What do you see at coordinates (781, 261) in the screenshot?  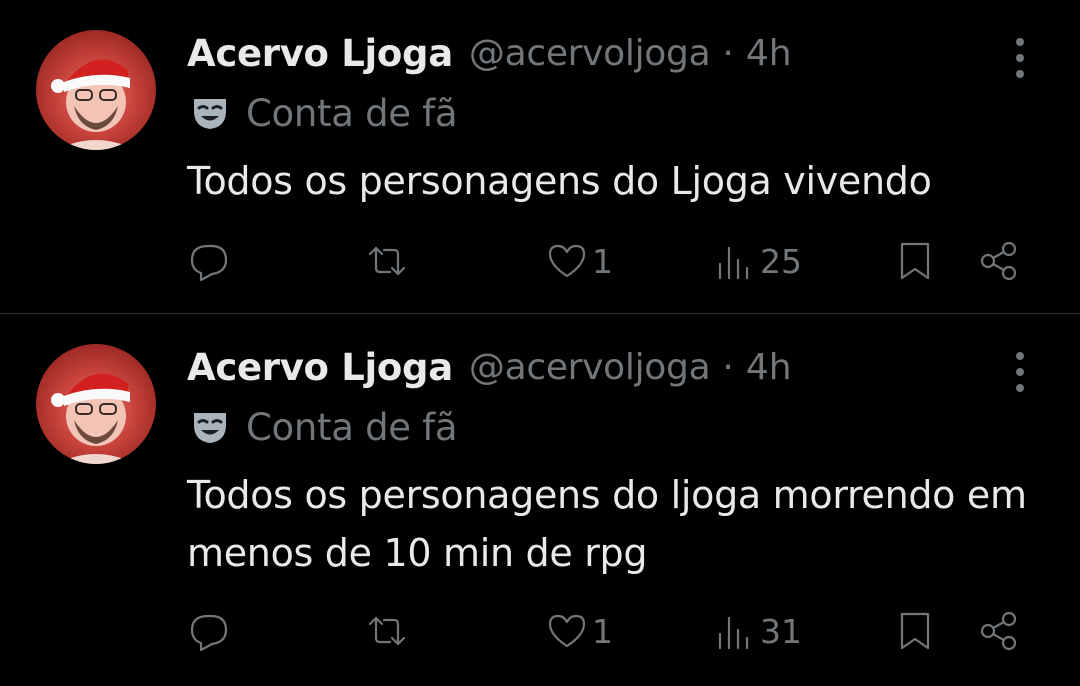 I see `view-count: 25` at bounding box center [781, 261].